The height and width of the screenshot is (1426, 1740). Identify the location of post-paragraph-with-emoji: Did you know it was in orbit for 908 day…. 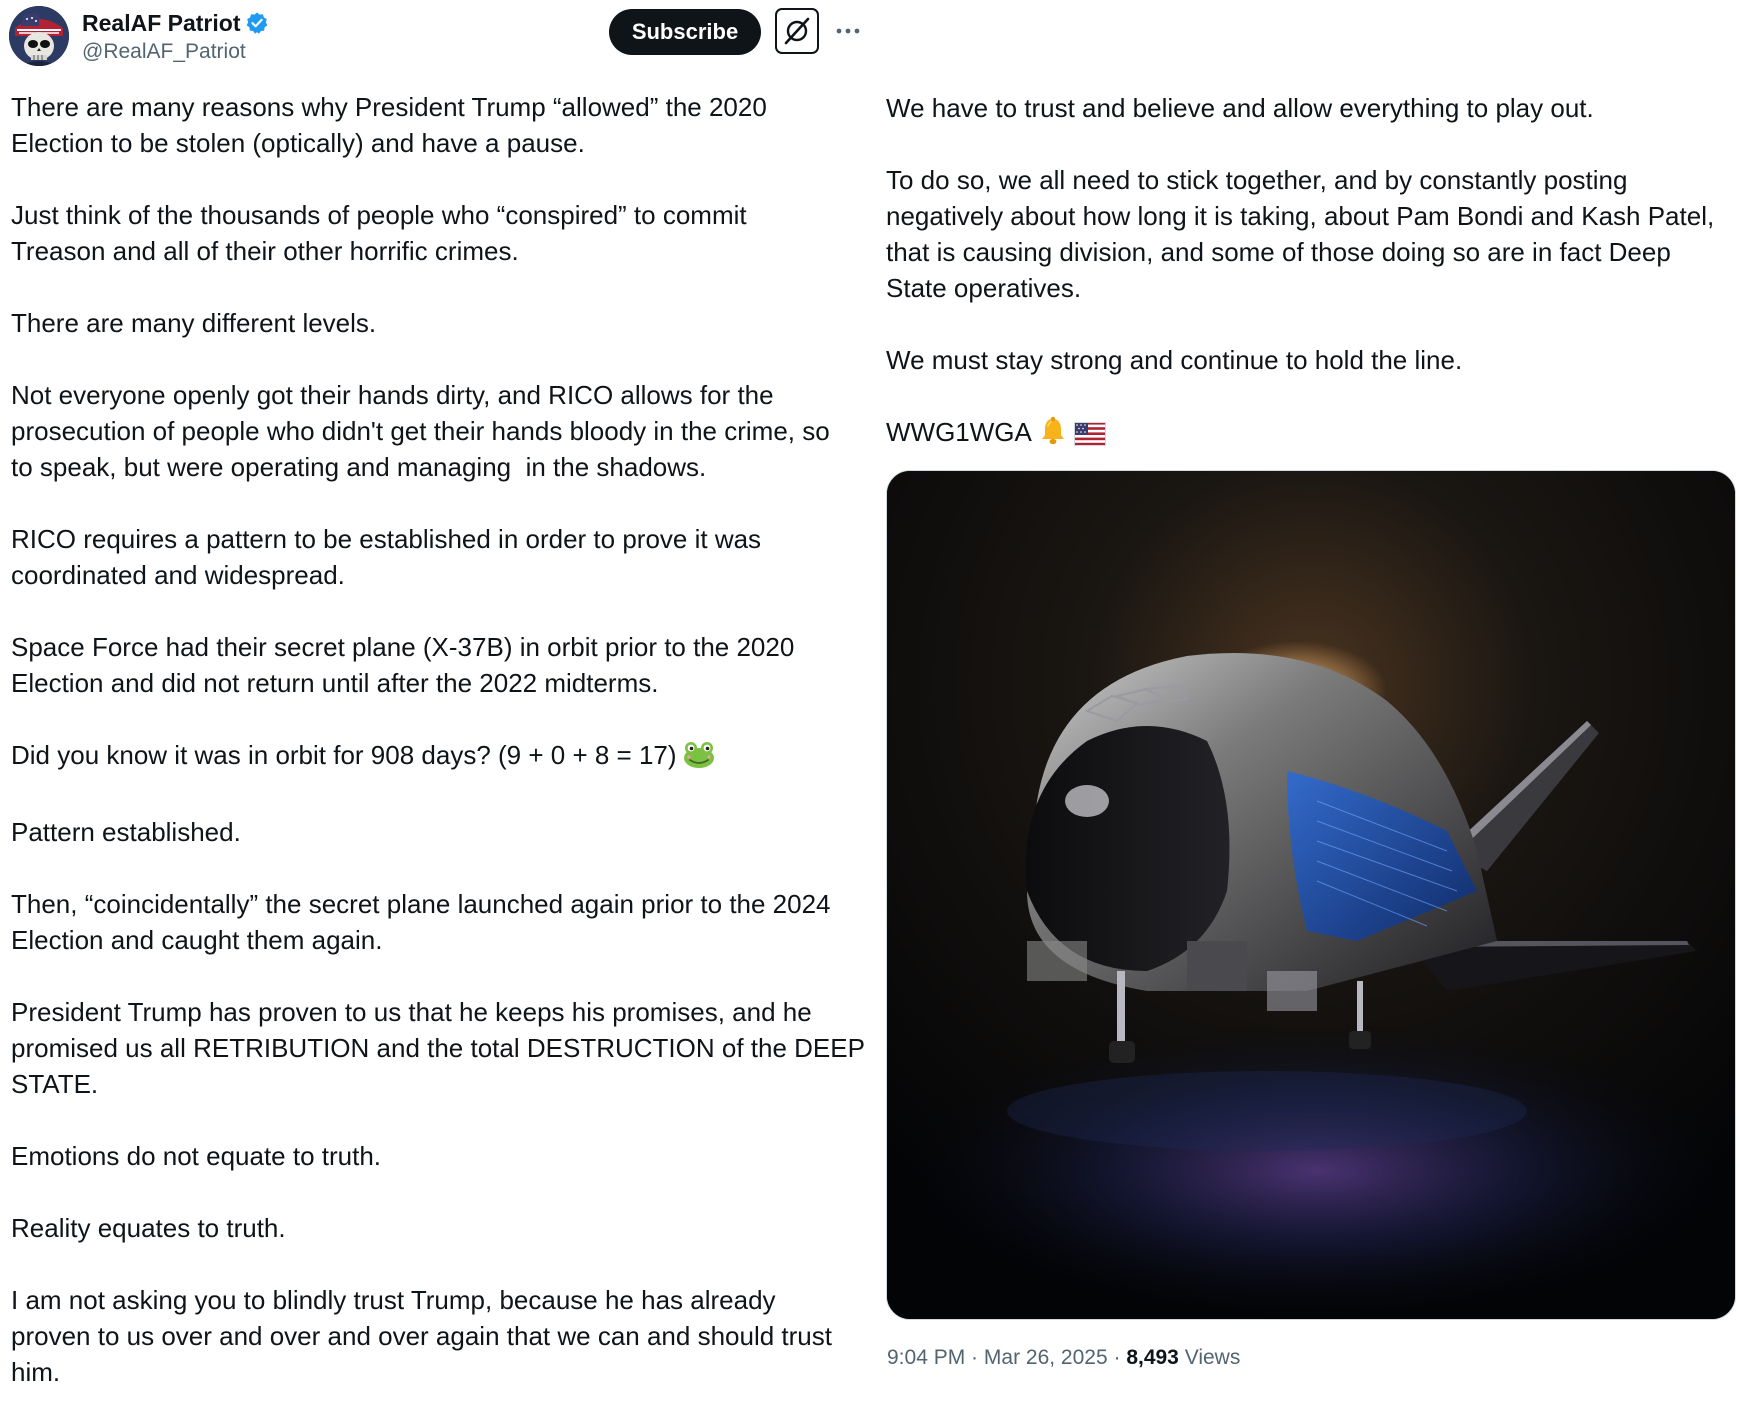
(441, 757).